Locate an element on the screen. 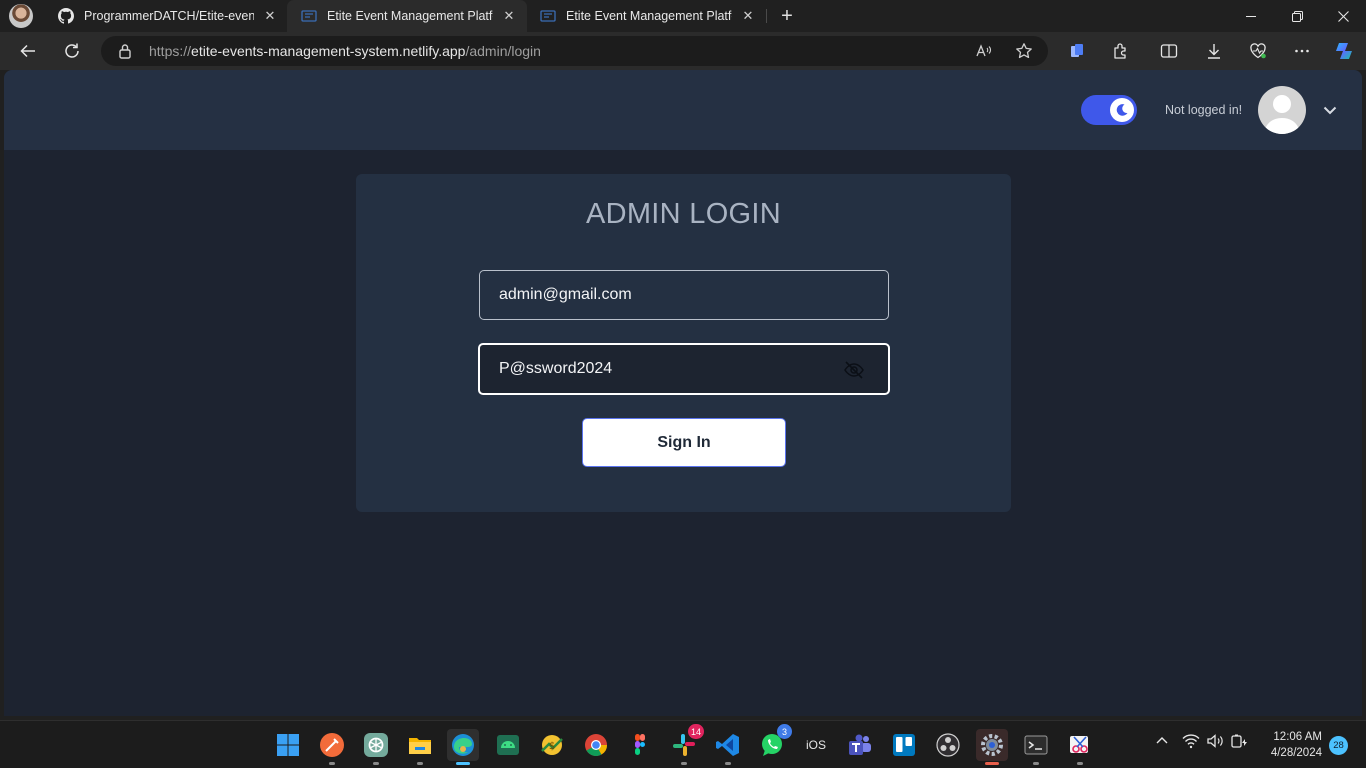 Image resolution: width=1366 pixels, height=768 pixels. star-icon is located at coordinates (1024, 51).